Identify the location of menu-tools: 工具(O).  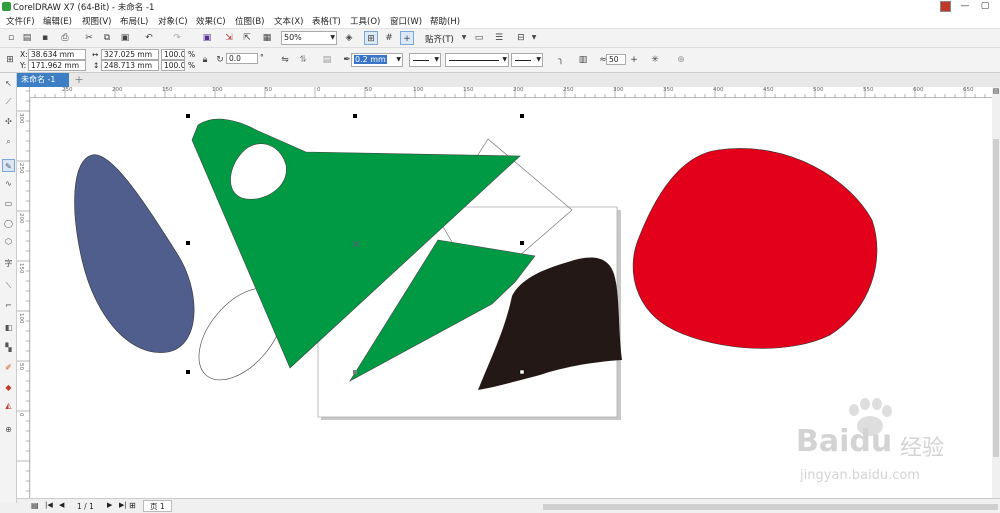
(365, 21).